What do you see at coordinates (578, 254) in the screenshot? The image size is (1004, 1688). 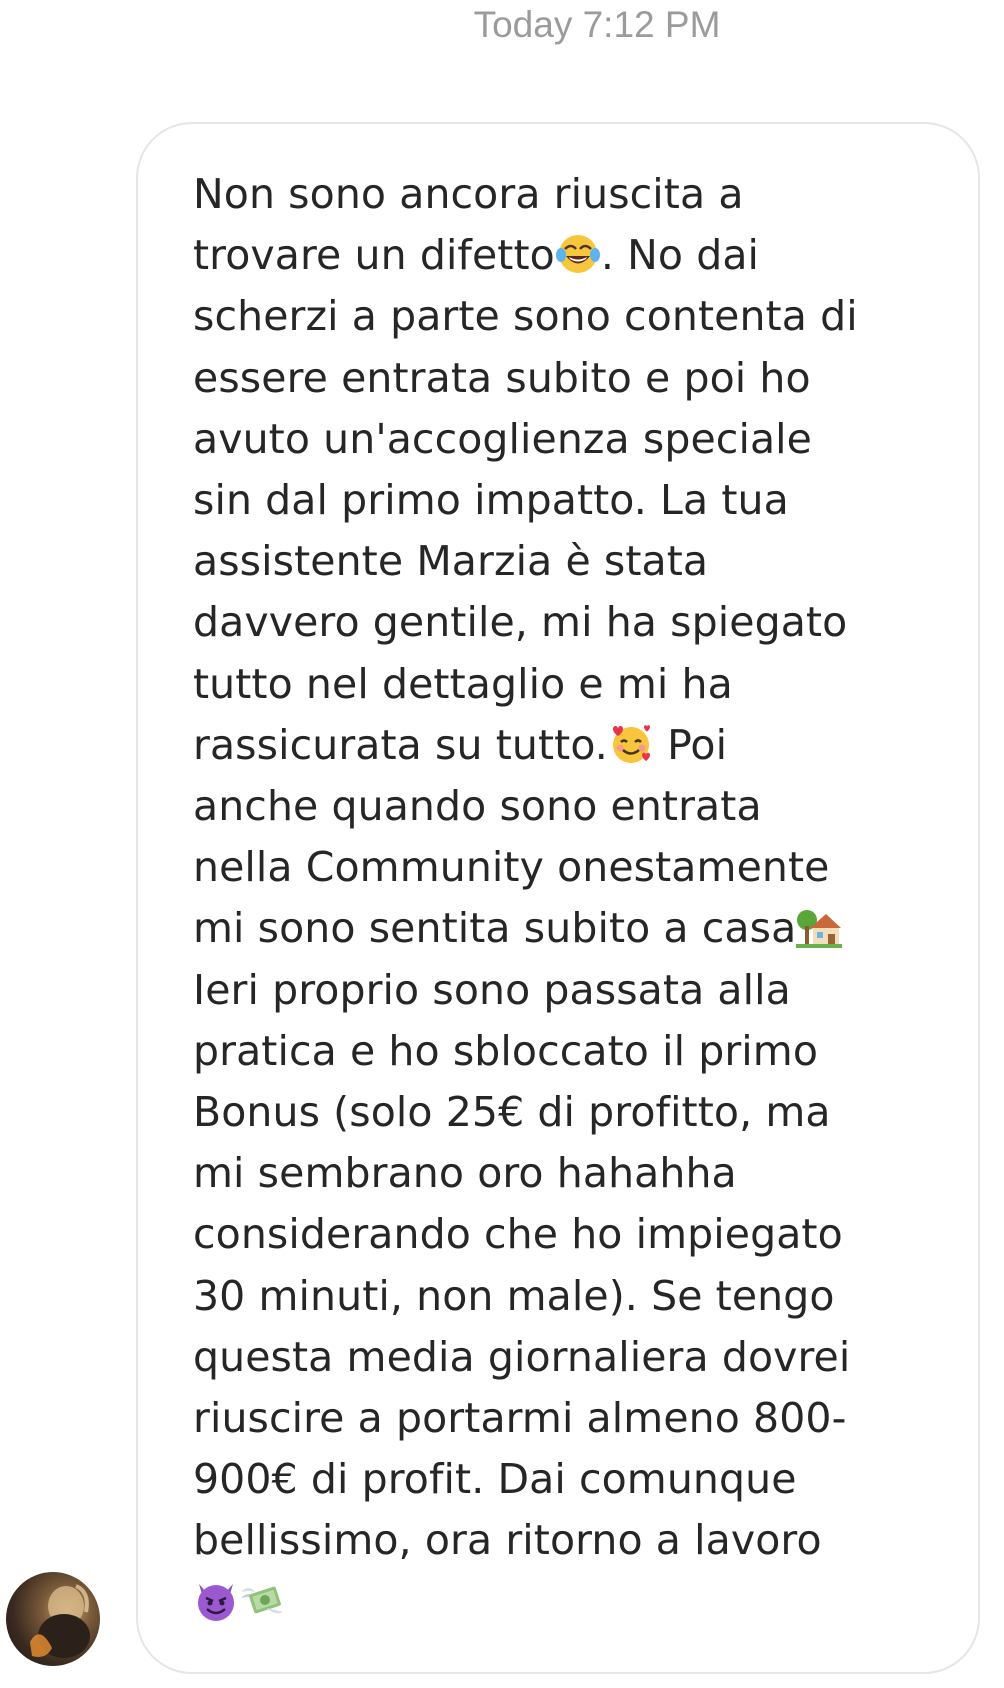 I see `face-with-tears-of-joy-icon` at bounding box center [578, 254].